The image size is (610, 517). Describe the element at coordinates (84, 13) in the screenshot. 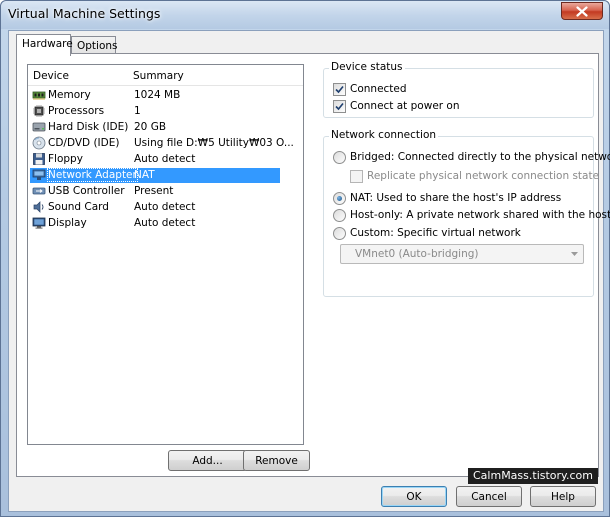

I see `window-title: Virtual Machine Settings` at that location.